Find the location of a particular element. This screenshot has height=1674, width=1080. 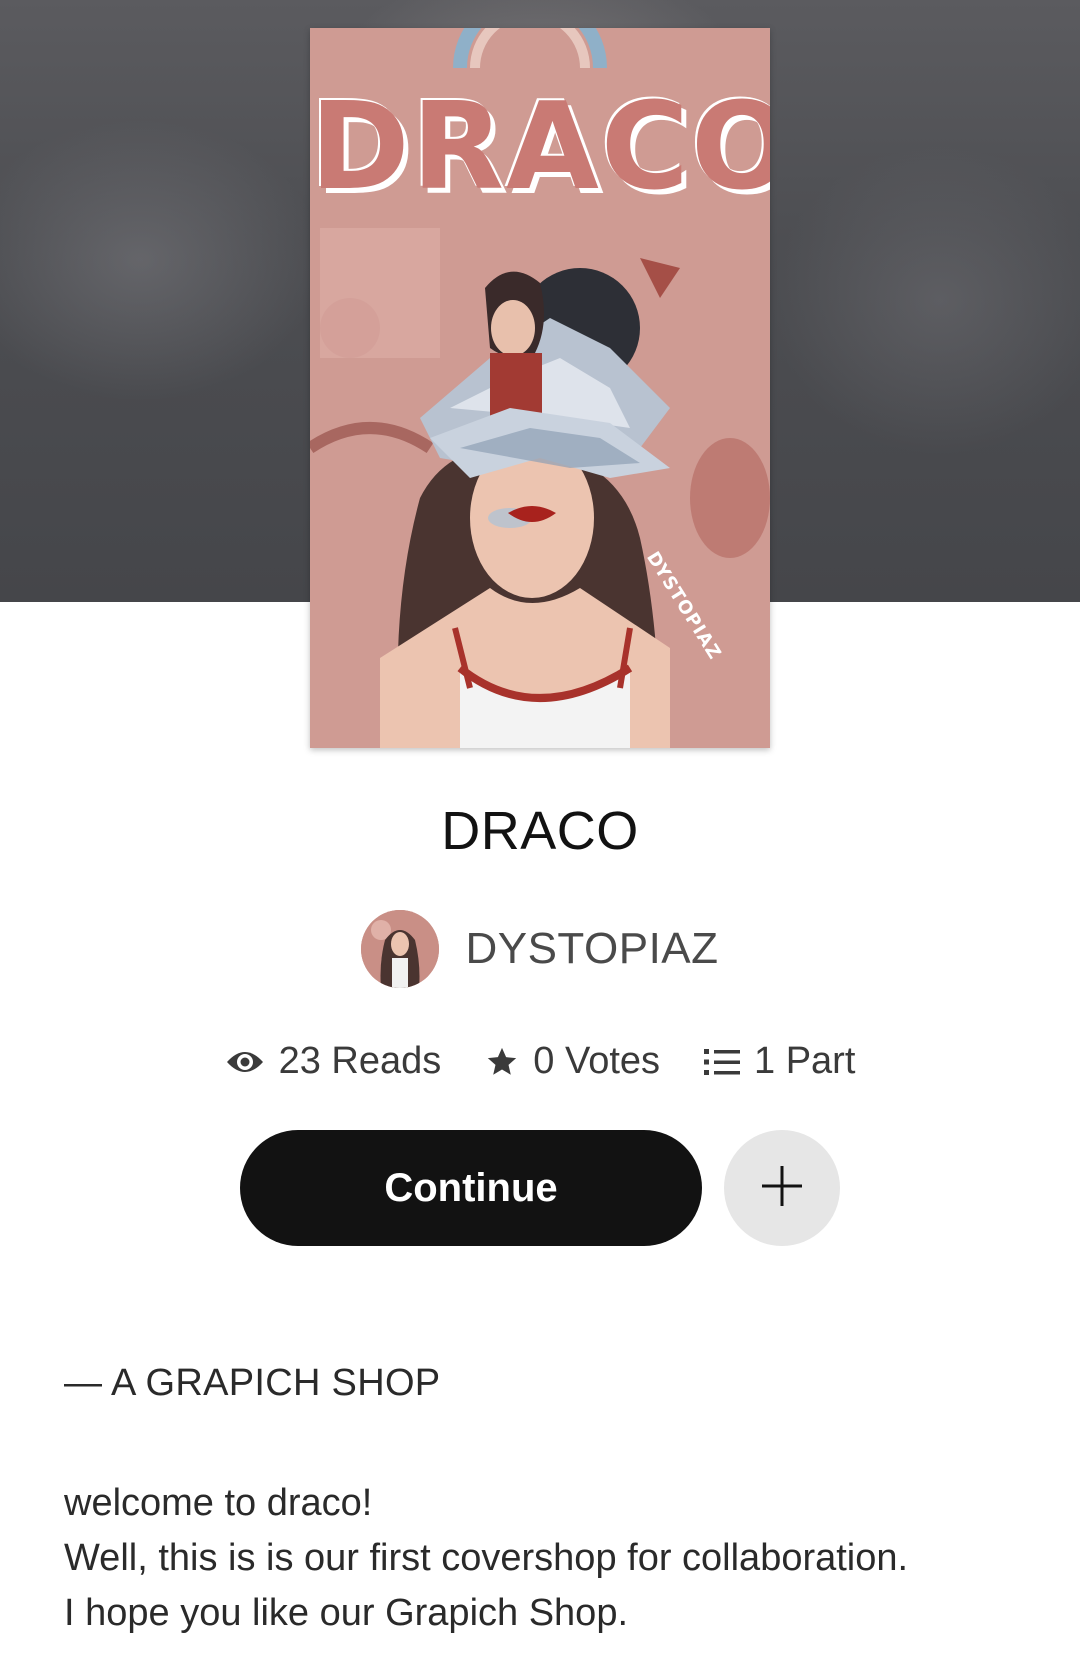

add-to-library-button is located at coordinates (782, 1188).